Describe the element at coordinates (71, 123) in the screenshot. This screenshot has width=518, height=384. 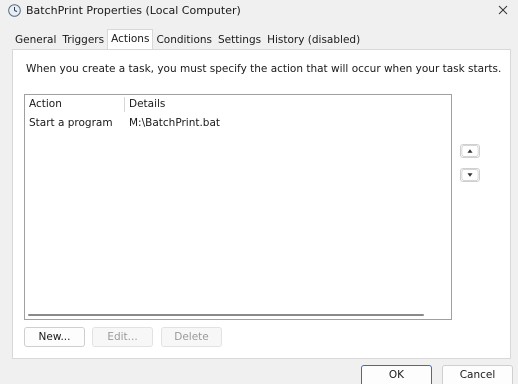
I see `row-action-cell: Start a program` at that location.